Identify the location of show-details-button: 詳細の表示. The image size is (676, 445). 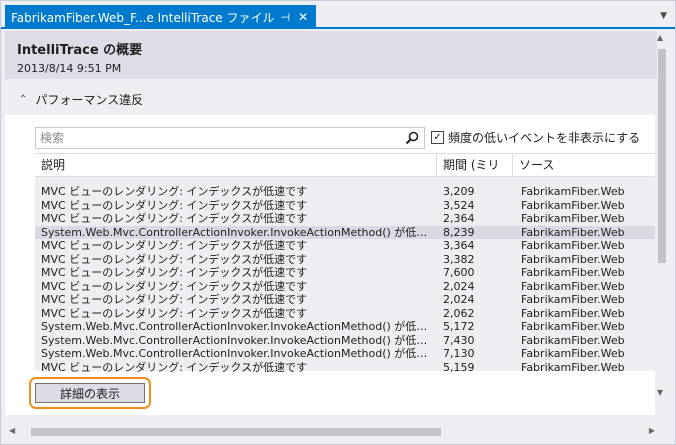
(90, 393).